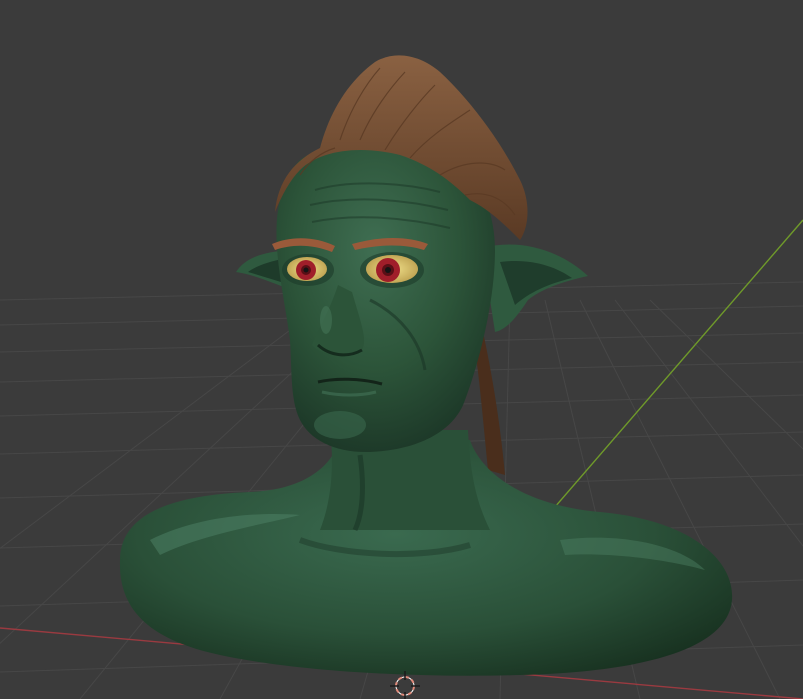  Describe the element at coordinates (340, 425) in the screenshot. I see `chin-highlight` at that location.